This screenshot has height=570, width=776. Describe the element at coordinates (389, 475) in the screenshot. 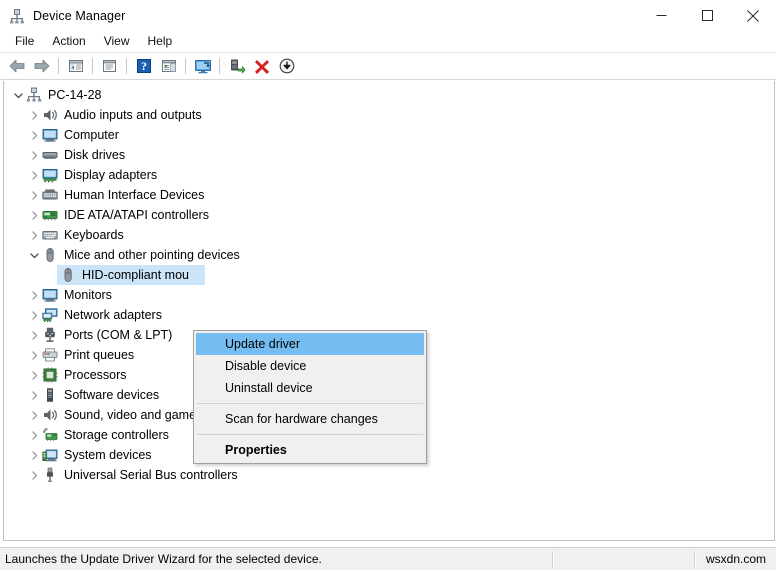

I see `tree-item-universal-serial-bus-controllers: Universal Serial Bus controllers` at that location.